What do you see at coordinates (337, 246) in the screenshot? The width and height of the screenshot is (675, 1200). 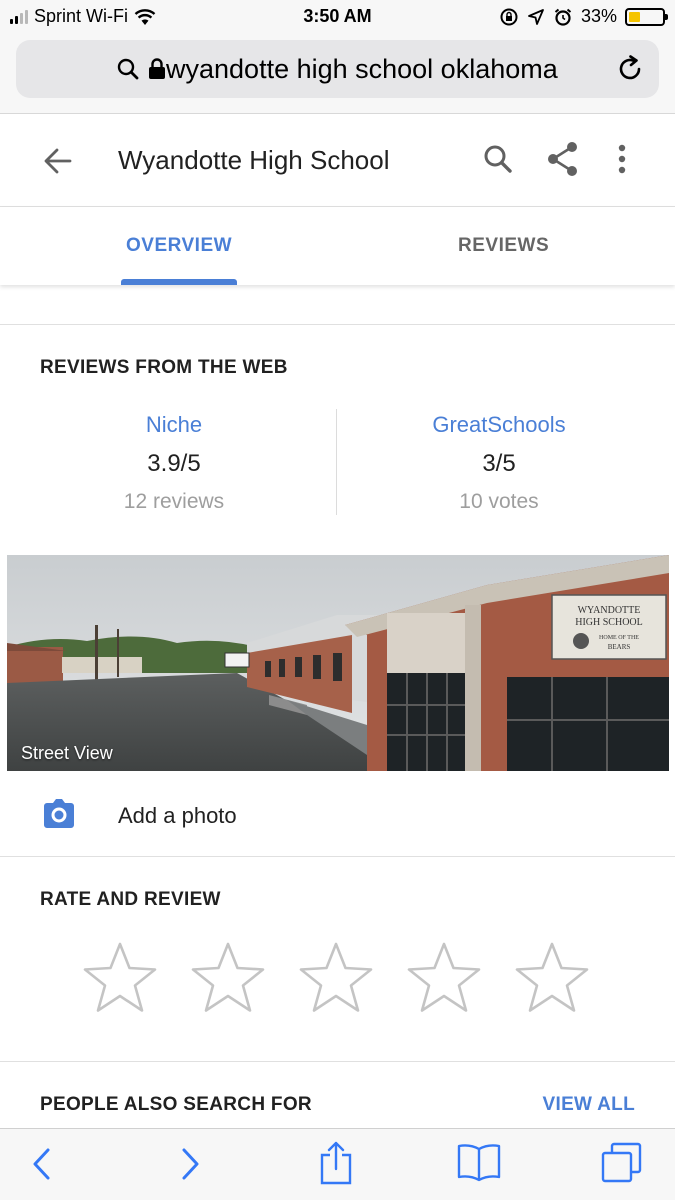 I see `tab-bar: OVERVIEW REVIEWS` at bounding box center [337, 246].